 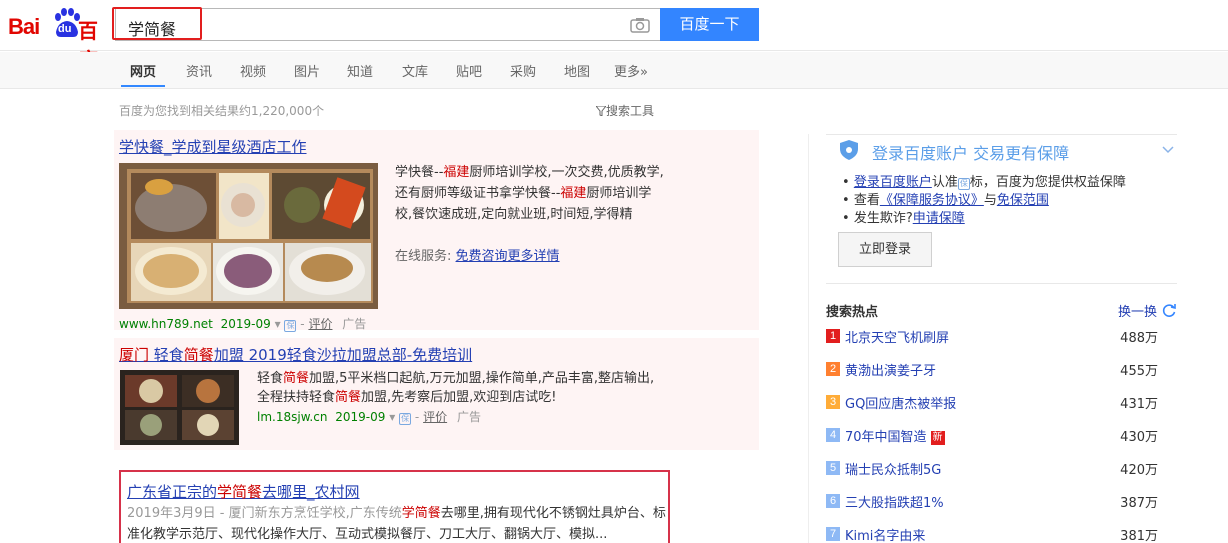 What do you see at coordinates (369, 417) in the screenshot?
I see `ad2-meta: lm.18sjw.cn 2019-09 ▾ 保 - 评价 广告` at bounding box center [369, 417].